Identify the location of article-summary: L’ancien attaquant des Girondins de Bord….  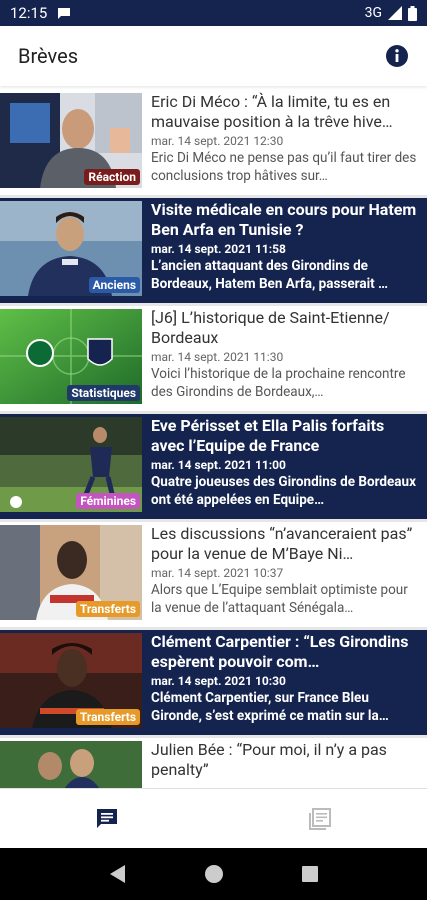
(270, 275).